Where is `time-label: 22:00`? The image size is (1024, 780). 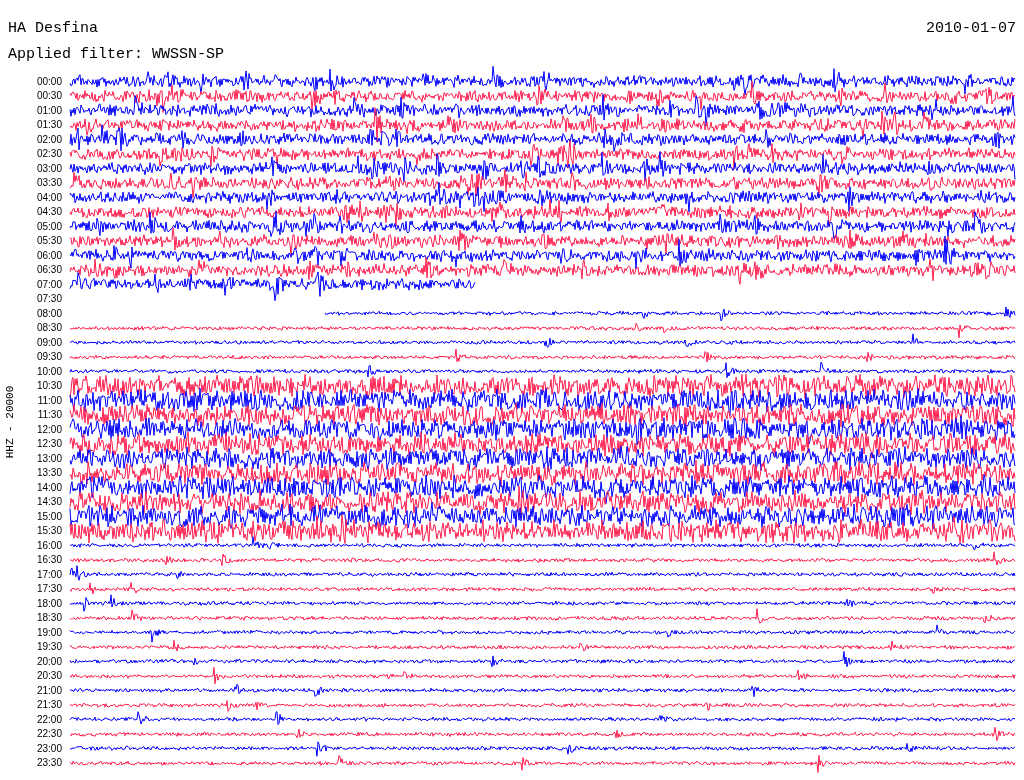
time-label: 22:00 is located at coordinates (49, 719).